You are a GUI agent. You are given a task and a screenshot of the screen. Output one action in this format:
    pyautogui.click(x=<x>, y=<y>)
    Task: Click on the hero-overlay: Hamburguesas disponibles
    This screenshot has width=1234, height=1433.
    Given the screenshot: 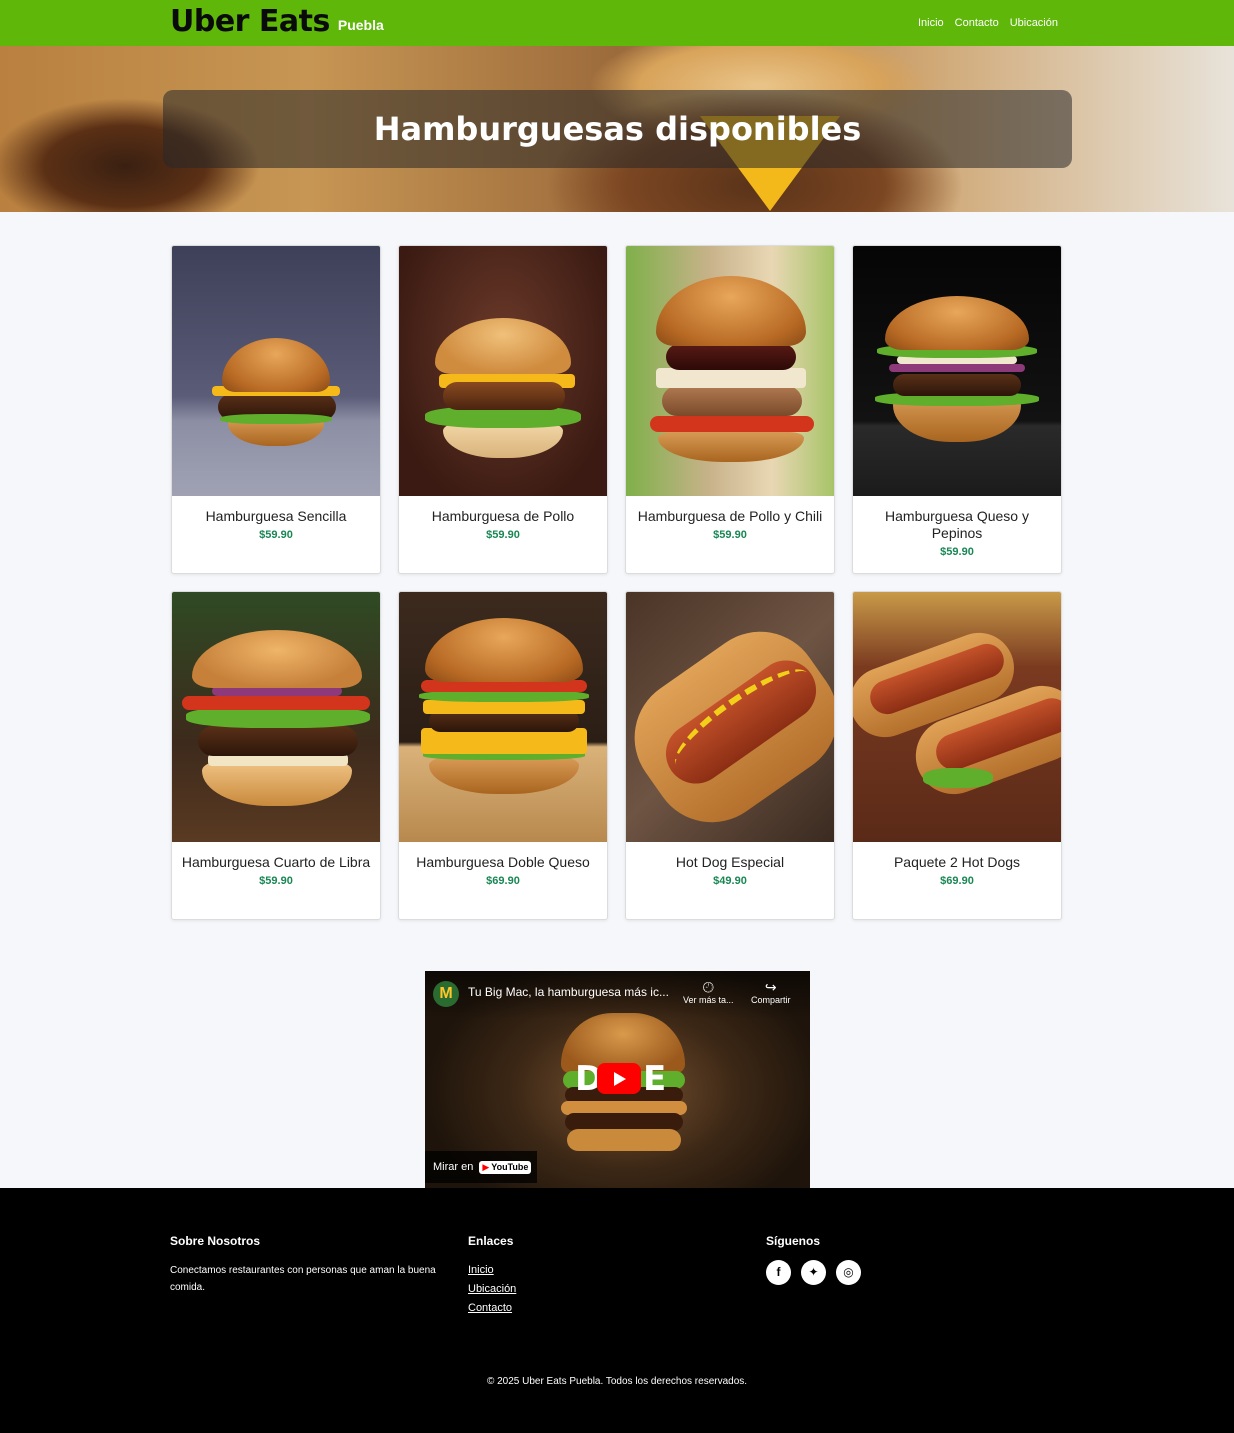 What is the action you would take?
    pyautogui.click(x=617, y=129)
    